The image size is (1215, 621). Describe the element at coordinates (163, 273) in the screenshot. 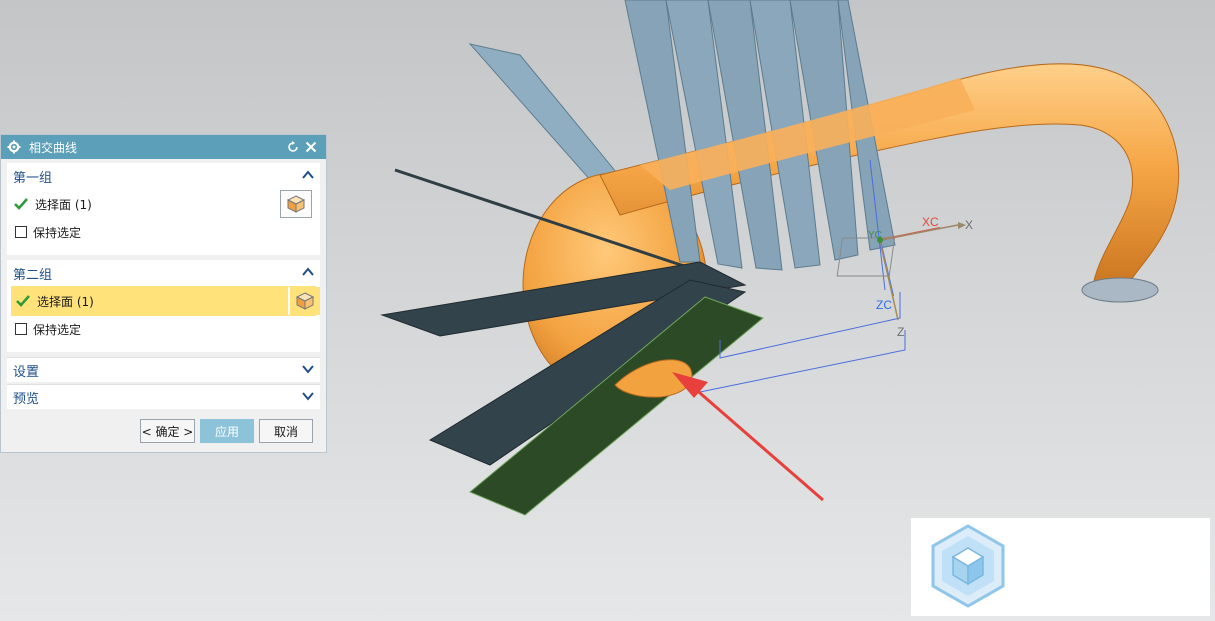

I see `group2-header: 第二组` at that location.